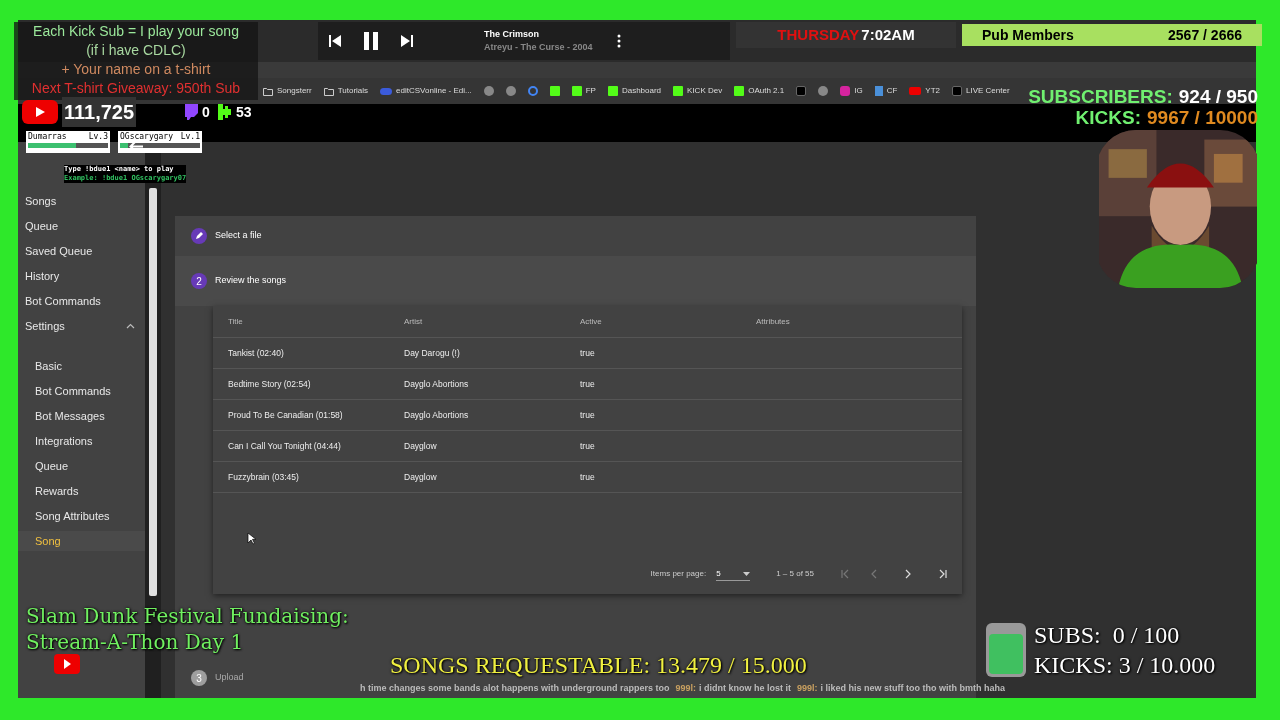  What do you see at coordinates (243, 112) in the screenshot?
I see `follower-count: 53` at bounding box center [243, 112].